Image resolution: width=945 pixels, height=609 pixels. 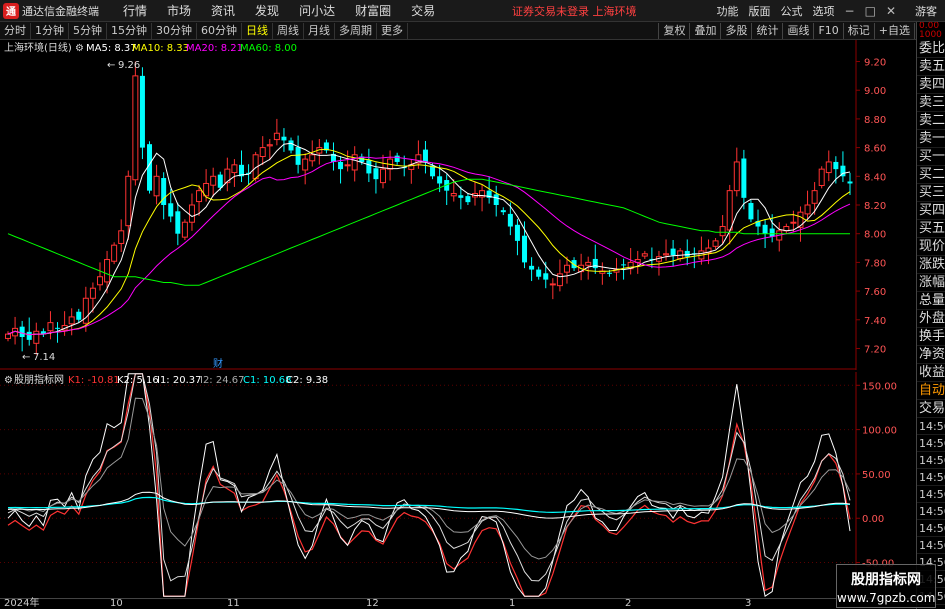 What do you see at coordinates (891, 11) in the screenshot?
I see `close-icon: ✕` at bounding box center [891, 11].